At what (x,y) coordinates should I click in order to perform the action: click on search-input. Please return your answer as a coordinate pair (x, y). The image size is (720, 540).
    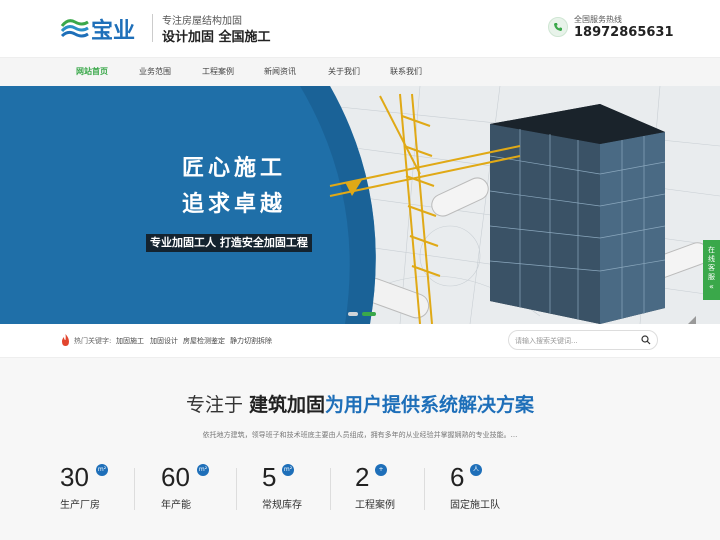
    Looking at the image, I should click on (574, 340).